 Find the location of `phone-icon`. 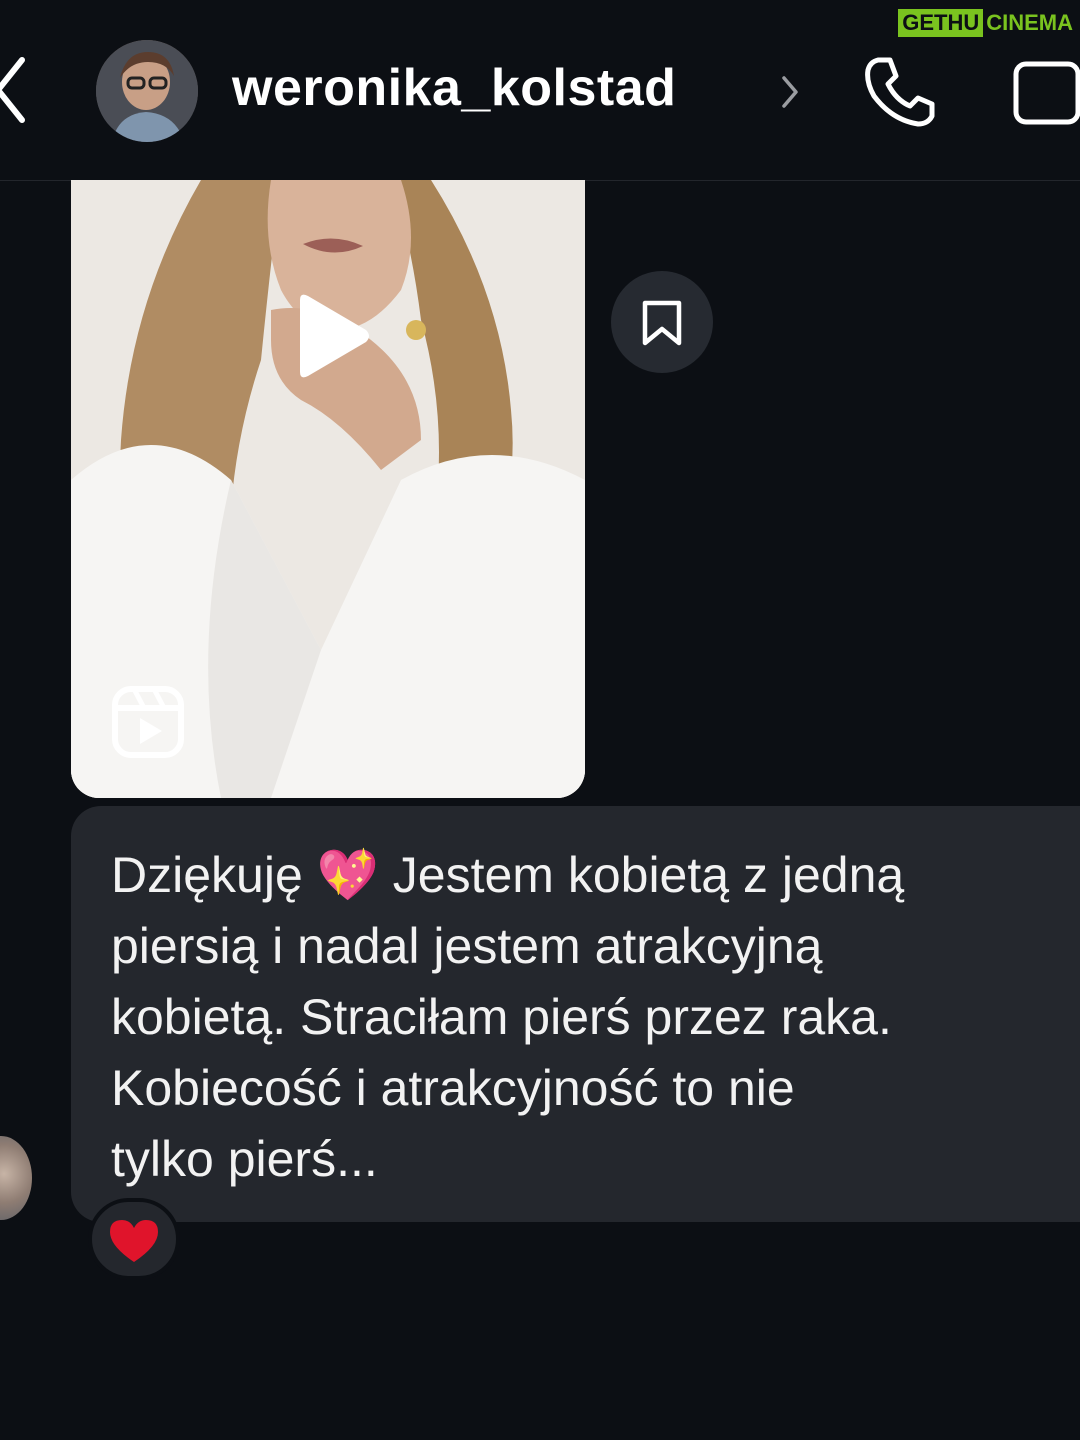

phone-icon is located at coordinates (900, 92).